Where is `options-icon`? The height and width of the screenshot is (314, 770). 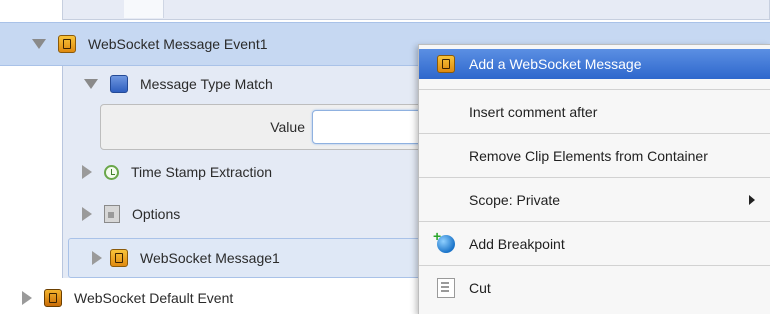
options-icon is located at coordinates (112, 214).